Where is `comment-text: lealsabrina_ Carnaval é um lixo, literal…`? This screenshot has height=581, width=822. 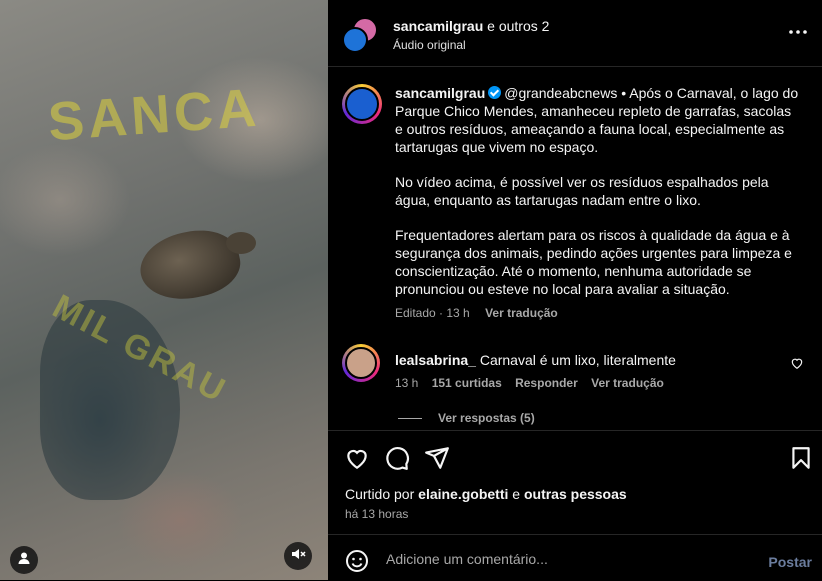
comment-text: lealsabrina_ Carnaval é um lixo, literal… is located at coordinates (590, 360).